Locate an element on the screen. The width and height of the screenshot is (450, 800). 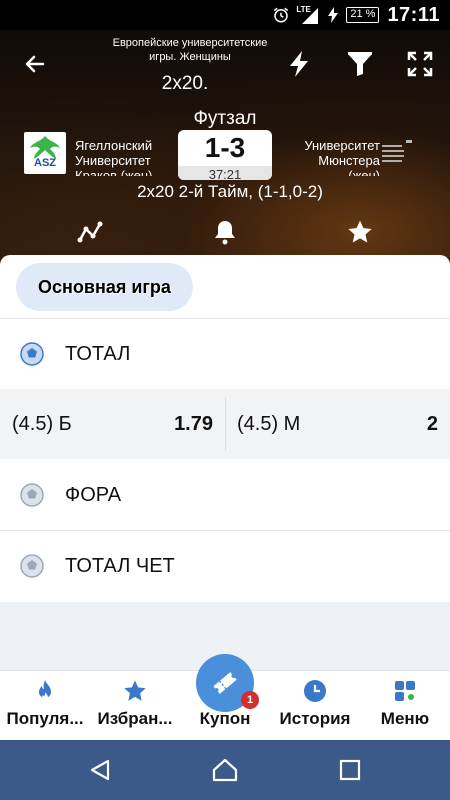
filter-button is located at coordinates (360, 64).